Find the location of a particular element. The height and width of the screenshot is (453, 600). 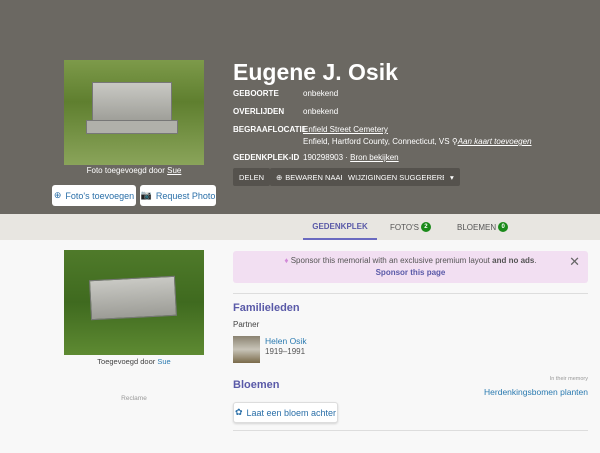

photo-caption: Foto toegevoegd door Sue is located at coordinates (134, 170).